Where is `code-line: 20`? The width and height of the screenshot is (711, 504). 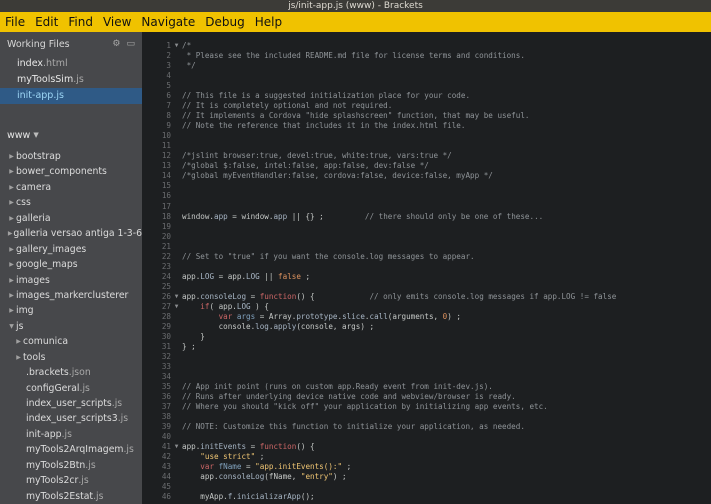 code-line: 20 is located at coordinates (426, 237).